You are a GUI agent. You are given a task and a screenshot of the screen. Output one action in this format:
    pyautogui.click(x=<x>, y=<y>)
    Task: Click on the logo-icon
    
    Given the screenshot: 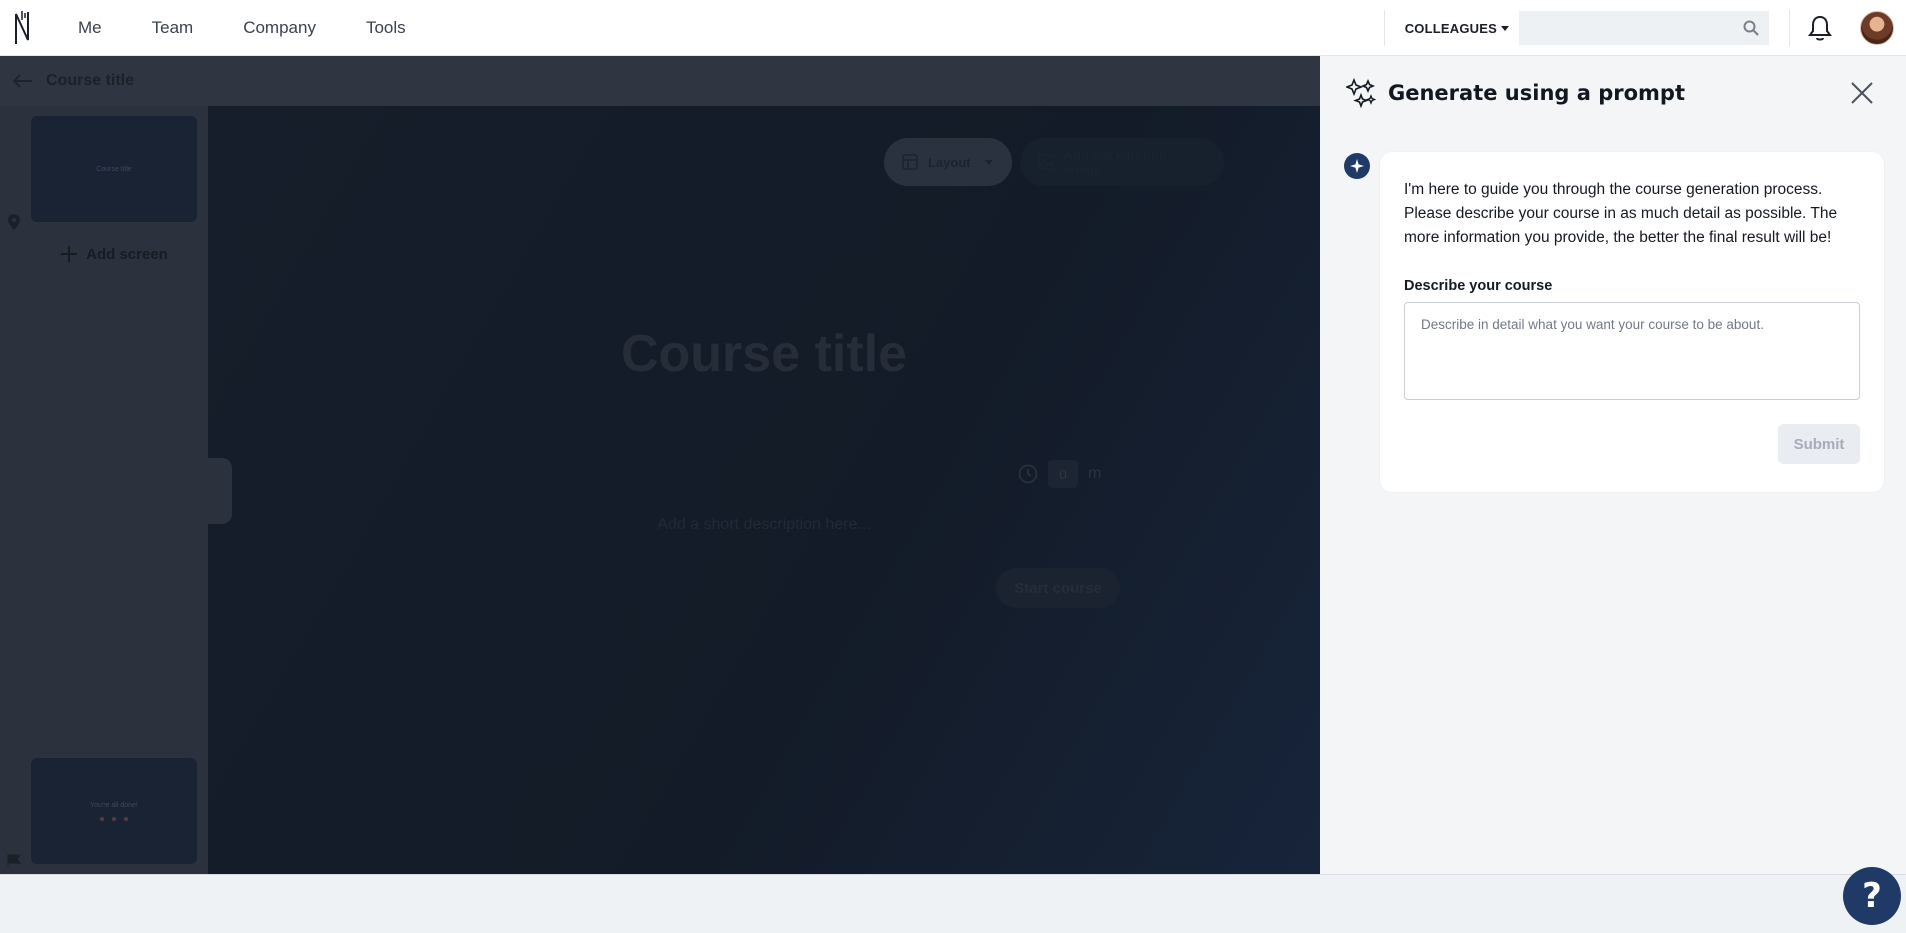 What is the action you would take?
    pyautogui.click(x=22, y=28)
    